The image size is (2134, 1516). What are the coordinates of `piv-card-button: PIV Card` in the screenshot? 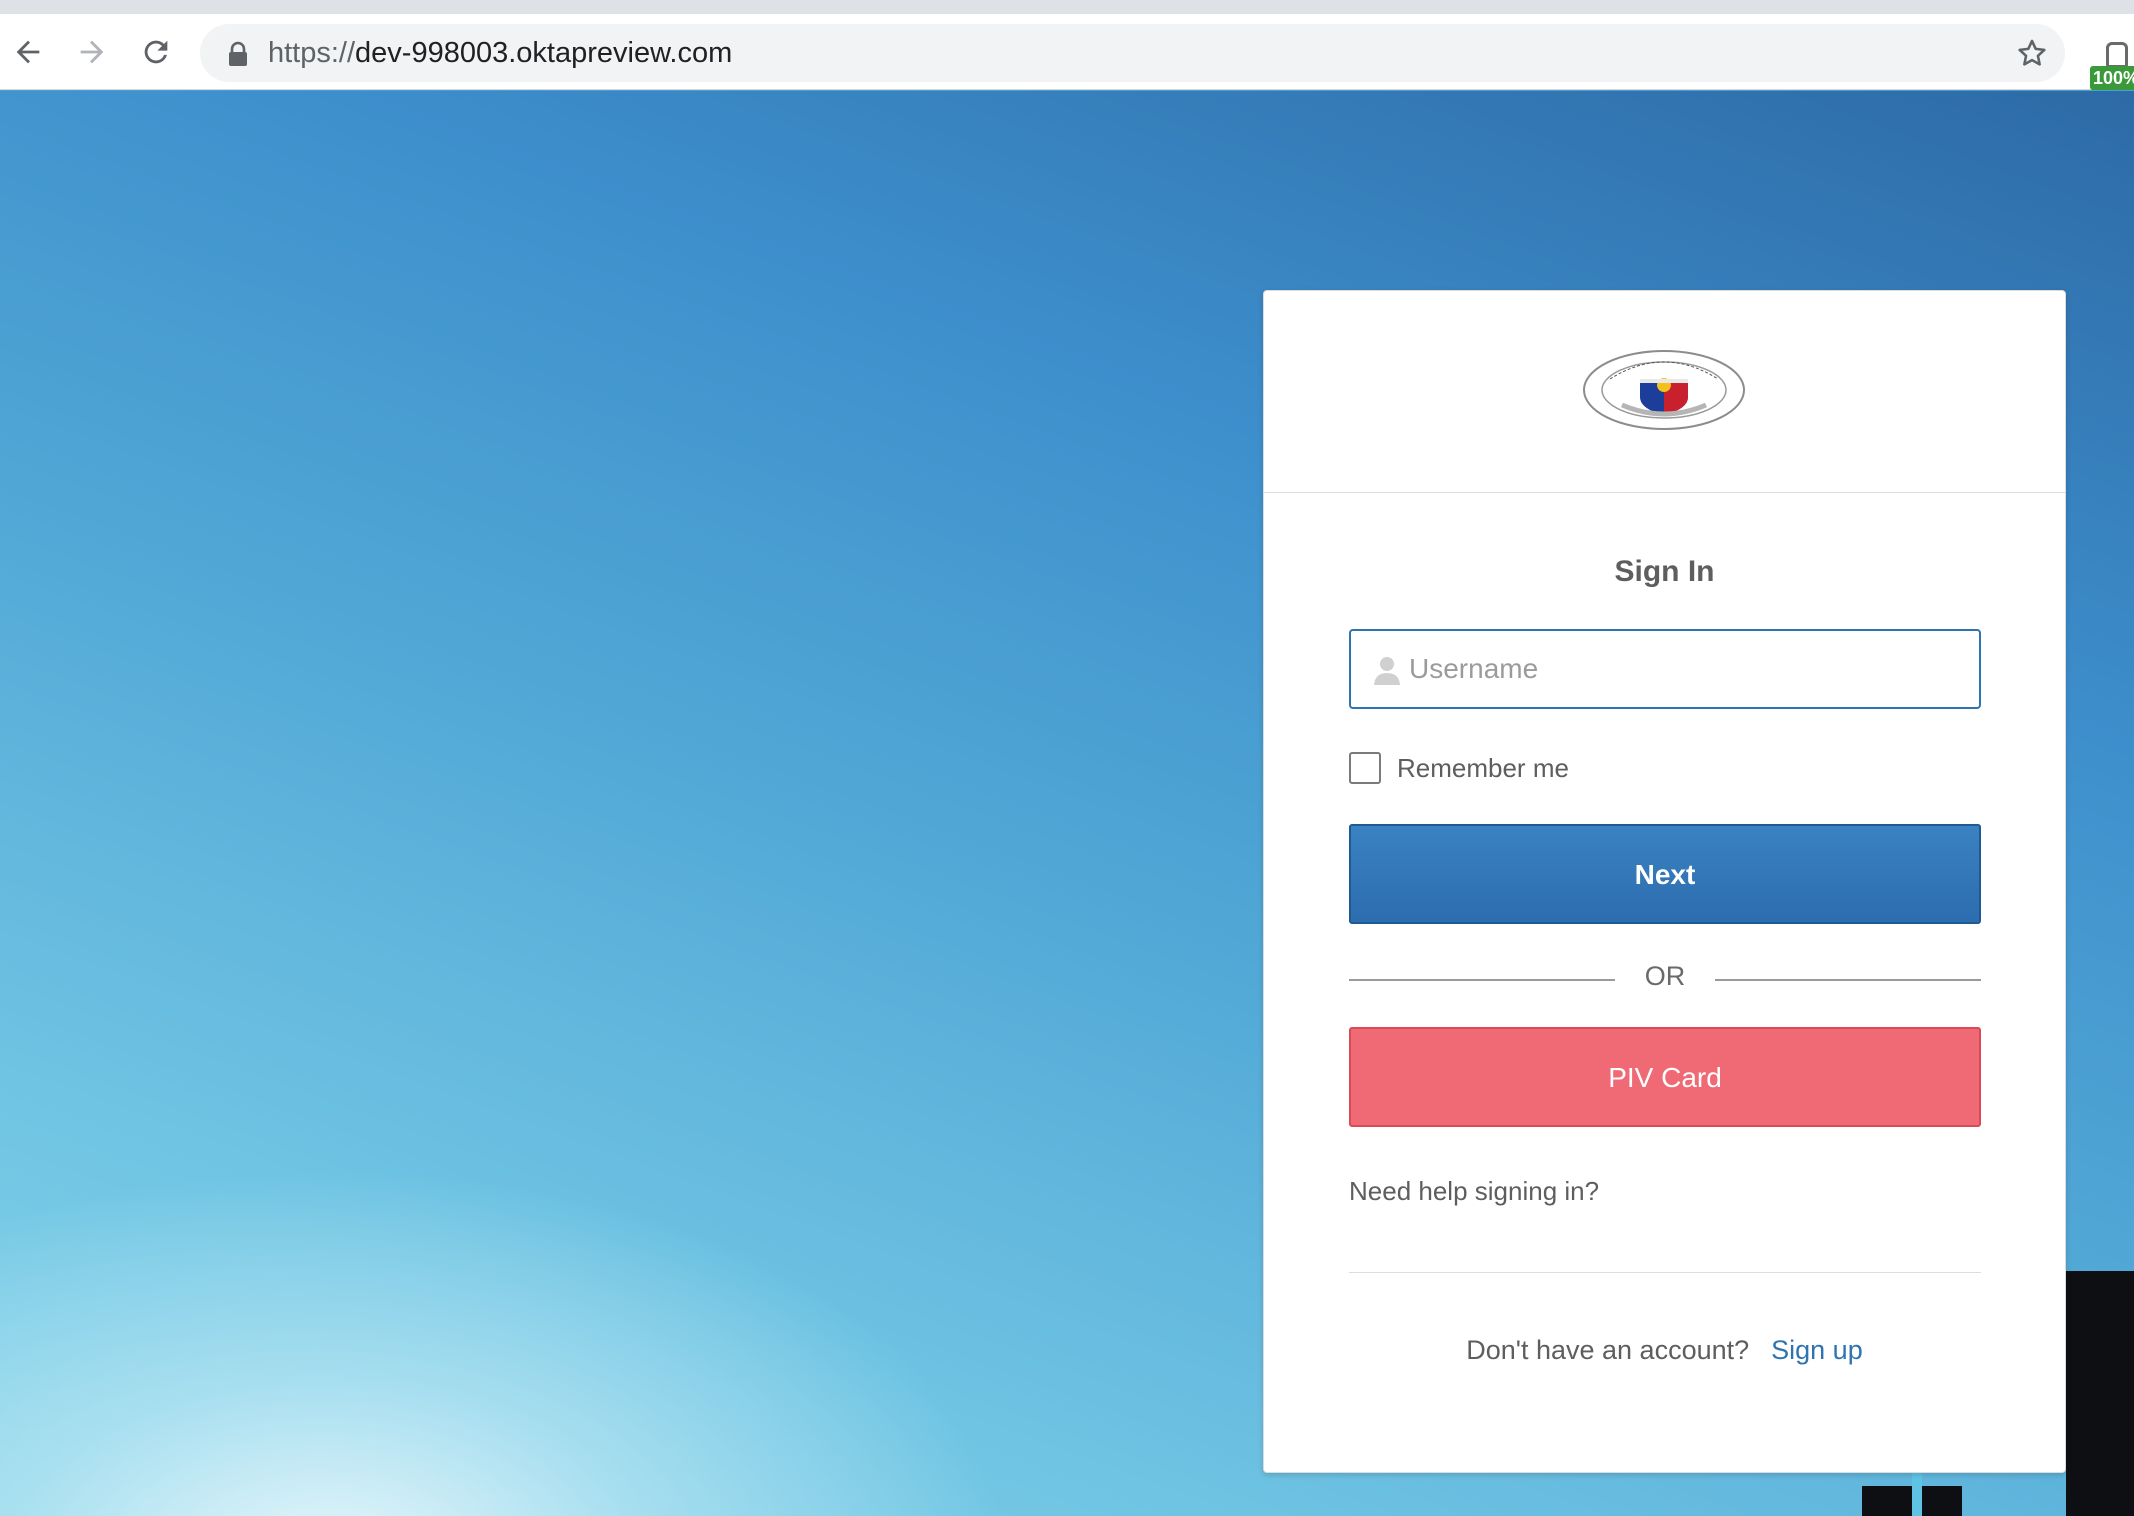 It's located at (1665, 1077).